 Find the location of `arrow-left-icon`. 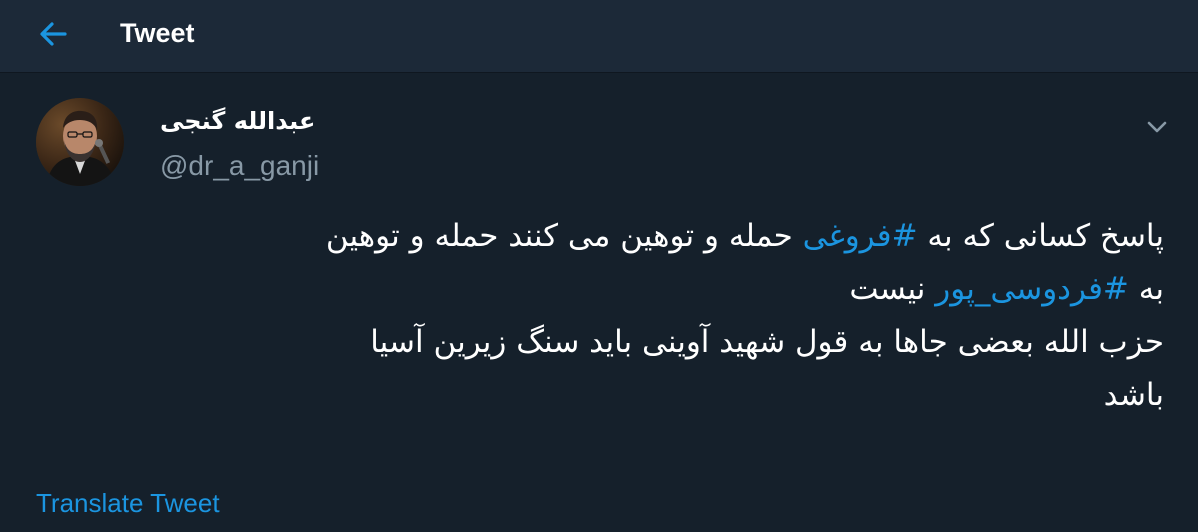

arrow-left-icon is located at coordinates (53, 34).